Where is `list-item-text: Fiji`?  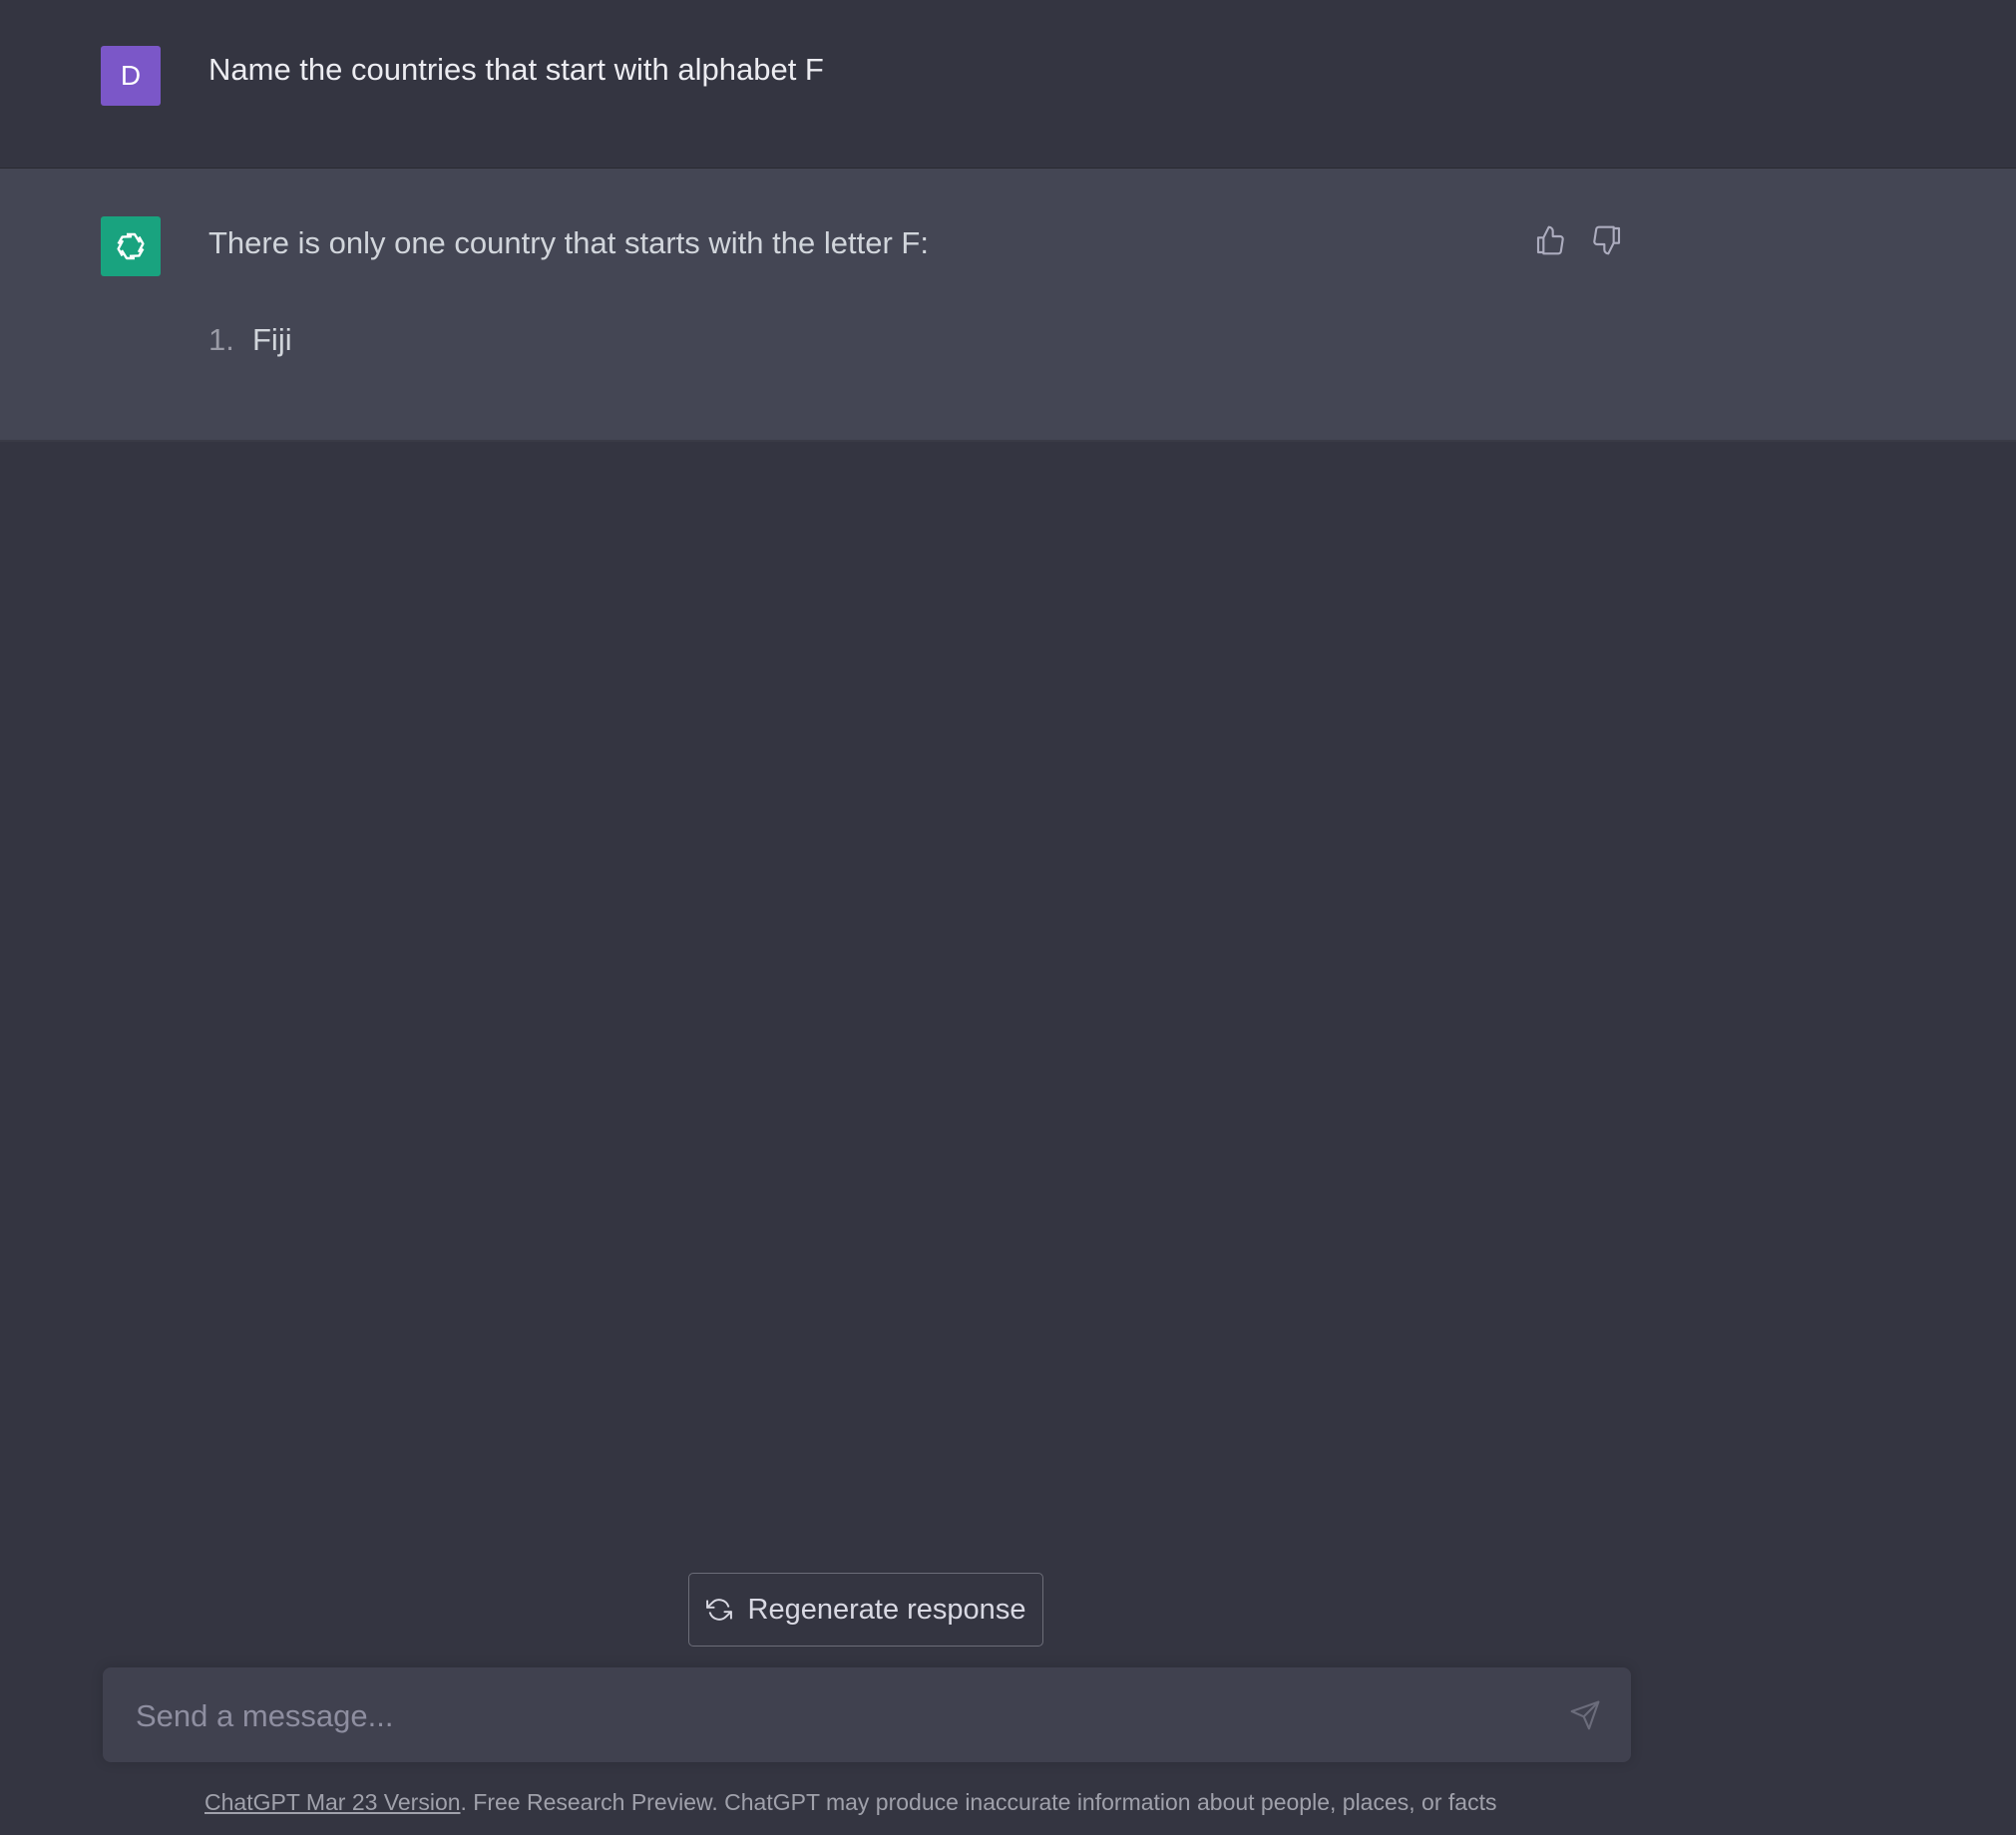
list-item-text: Fiji is located at coordinates (272, 339).